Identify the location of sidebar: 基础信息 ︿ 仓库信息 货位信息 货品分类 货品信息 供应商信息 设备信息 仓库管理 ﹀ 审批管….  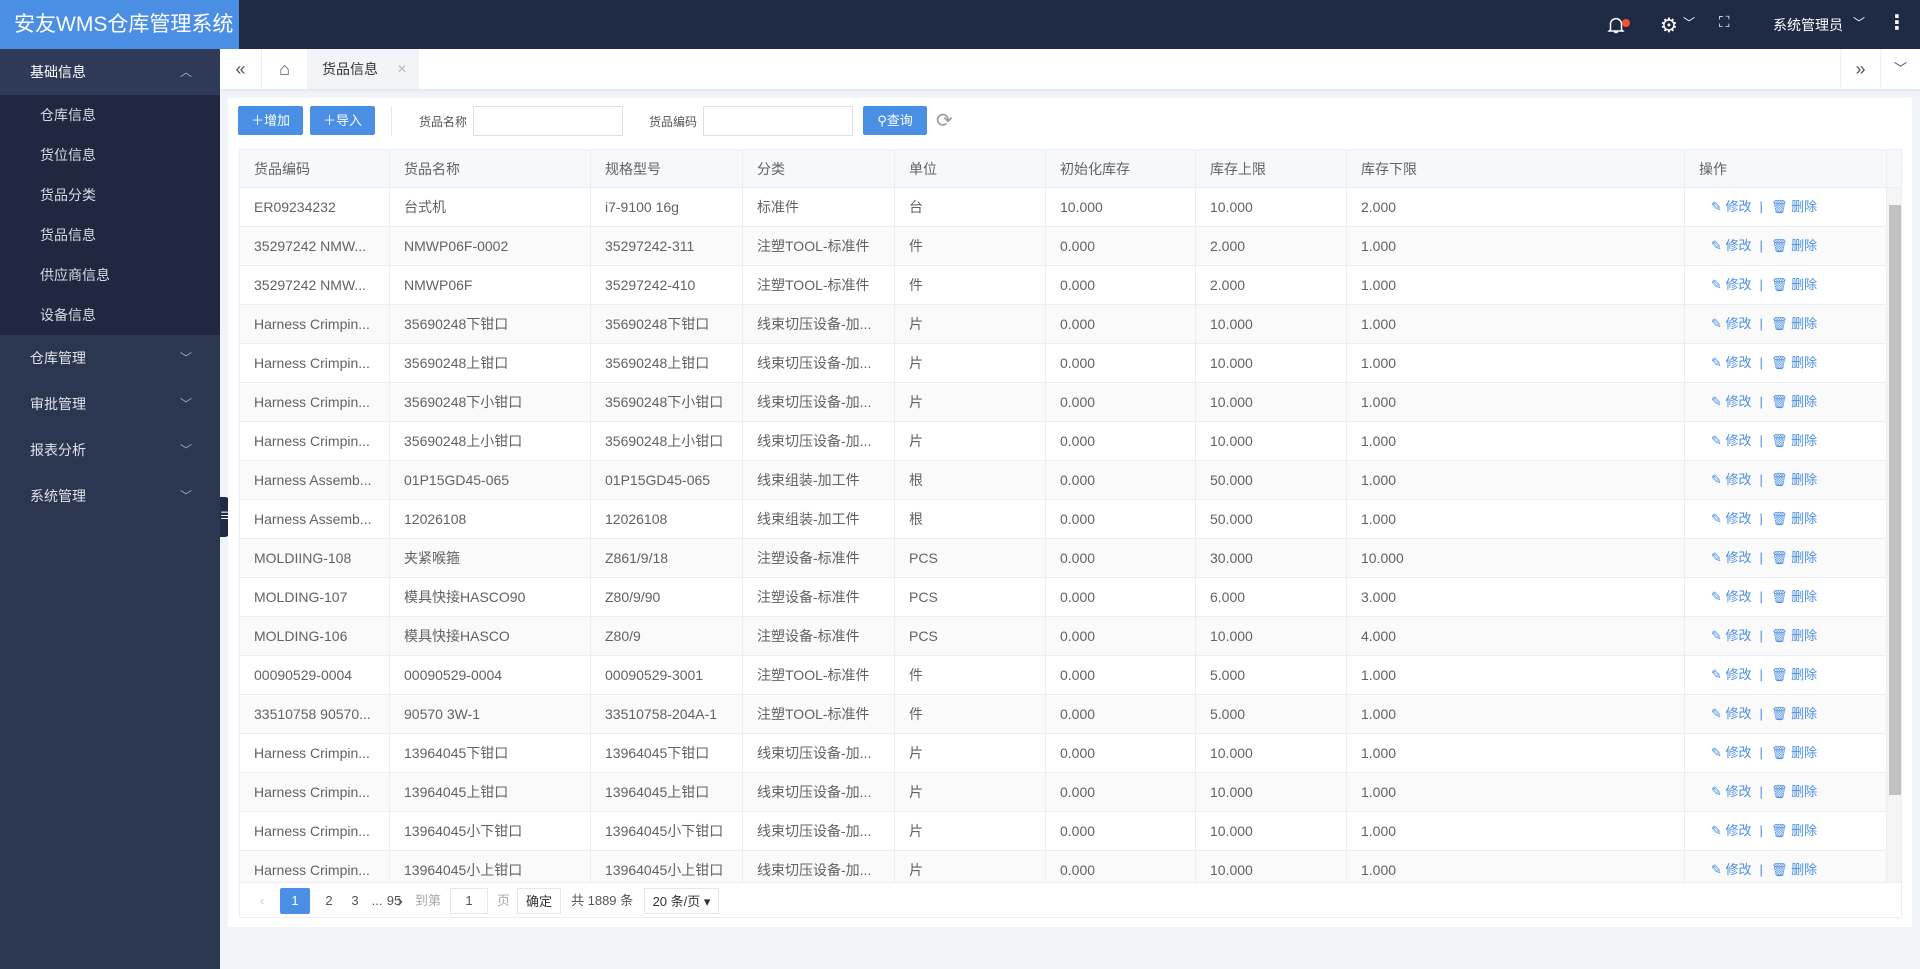
(110, 509).